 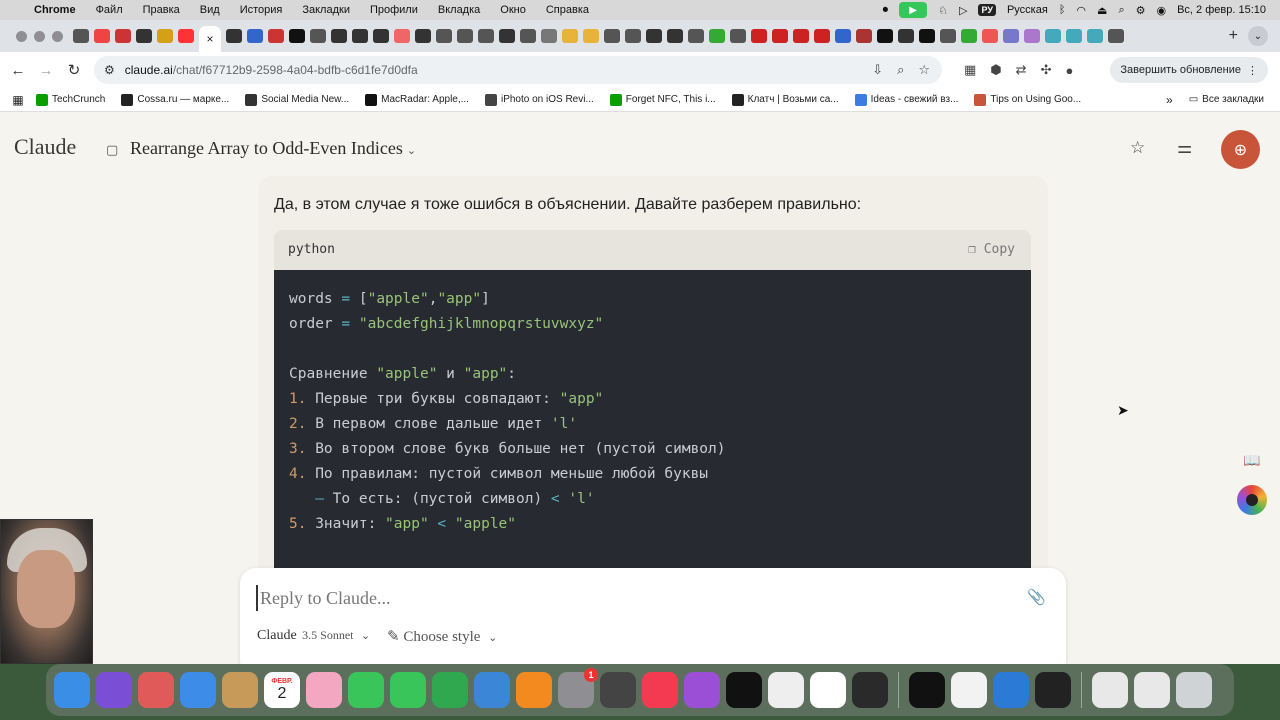 What do you see at coordinates (161, 10) in the screenshot?
I see `menu-item-edit: Правка` at bounding box center [161, 10].